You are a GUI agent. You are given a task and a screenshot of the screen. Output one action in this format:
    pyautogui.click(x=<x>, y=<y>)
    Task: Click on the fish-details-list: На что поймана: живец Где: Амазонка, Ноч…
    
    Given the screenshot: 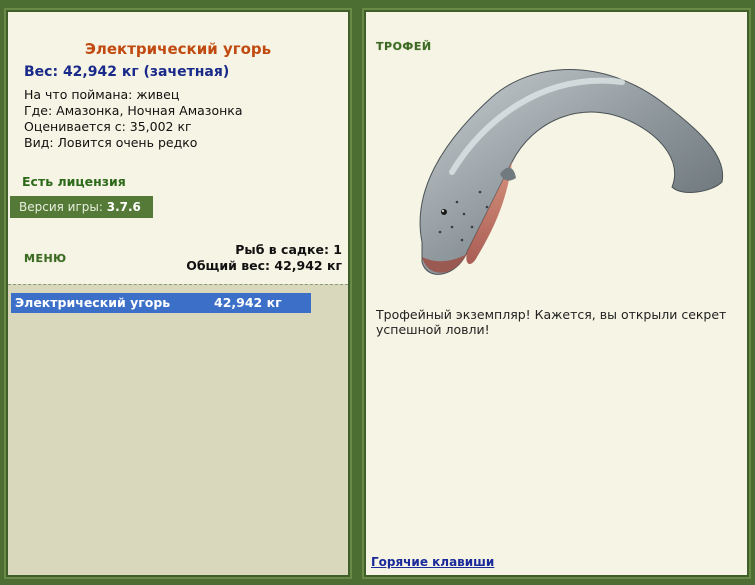 What is the action you would take?
    pyautogui.click(x=133, y=119)
    